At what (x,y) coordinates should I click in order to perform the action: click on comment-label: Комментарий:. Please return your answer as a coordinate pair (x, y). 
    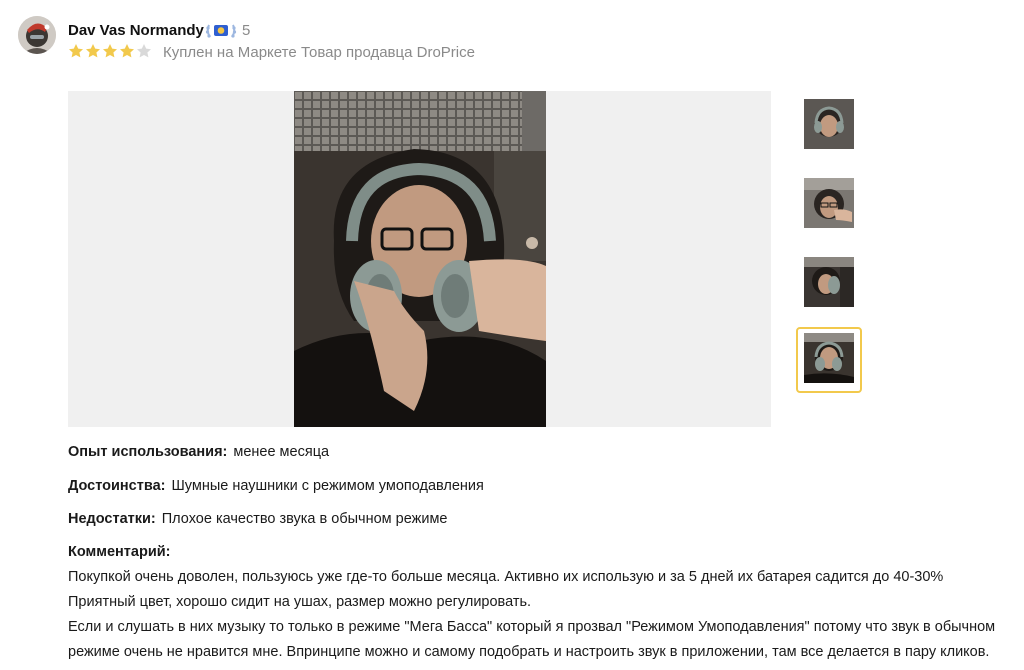
    Looking at the image, I should click on (119, 552).